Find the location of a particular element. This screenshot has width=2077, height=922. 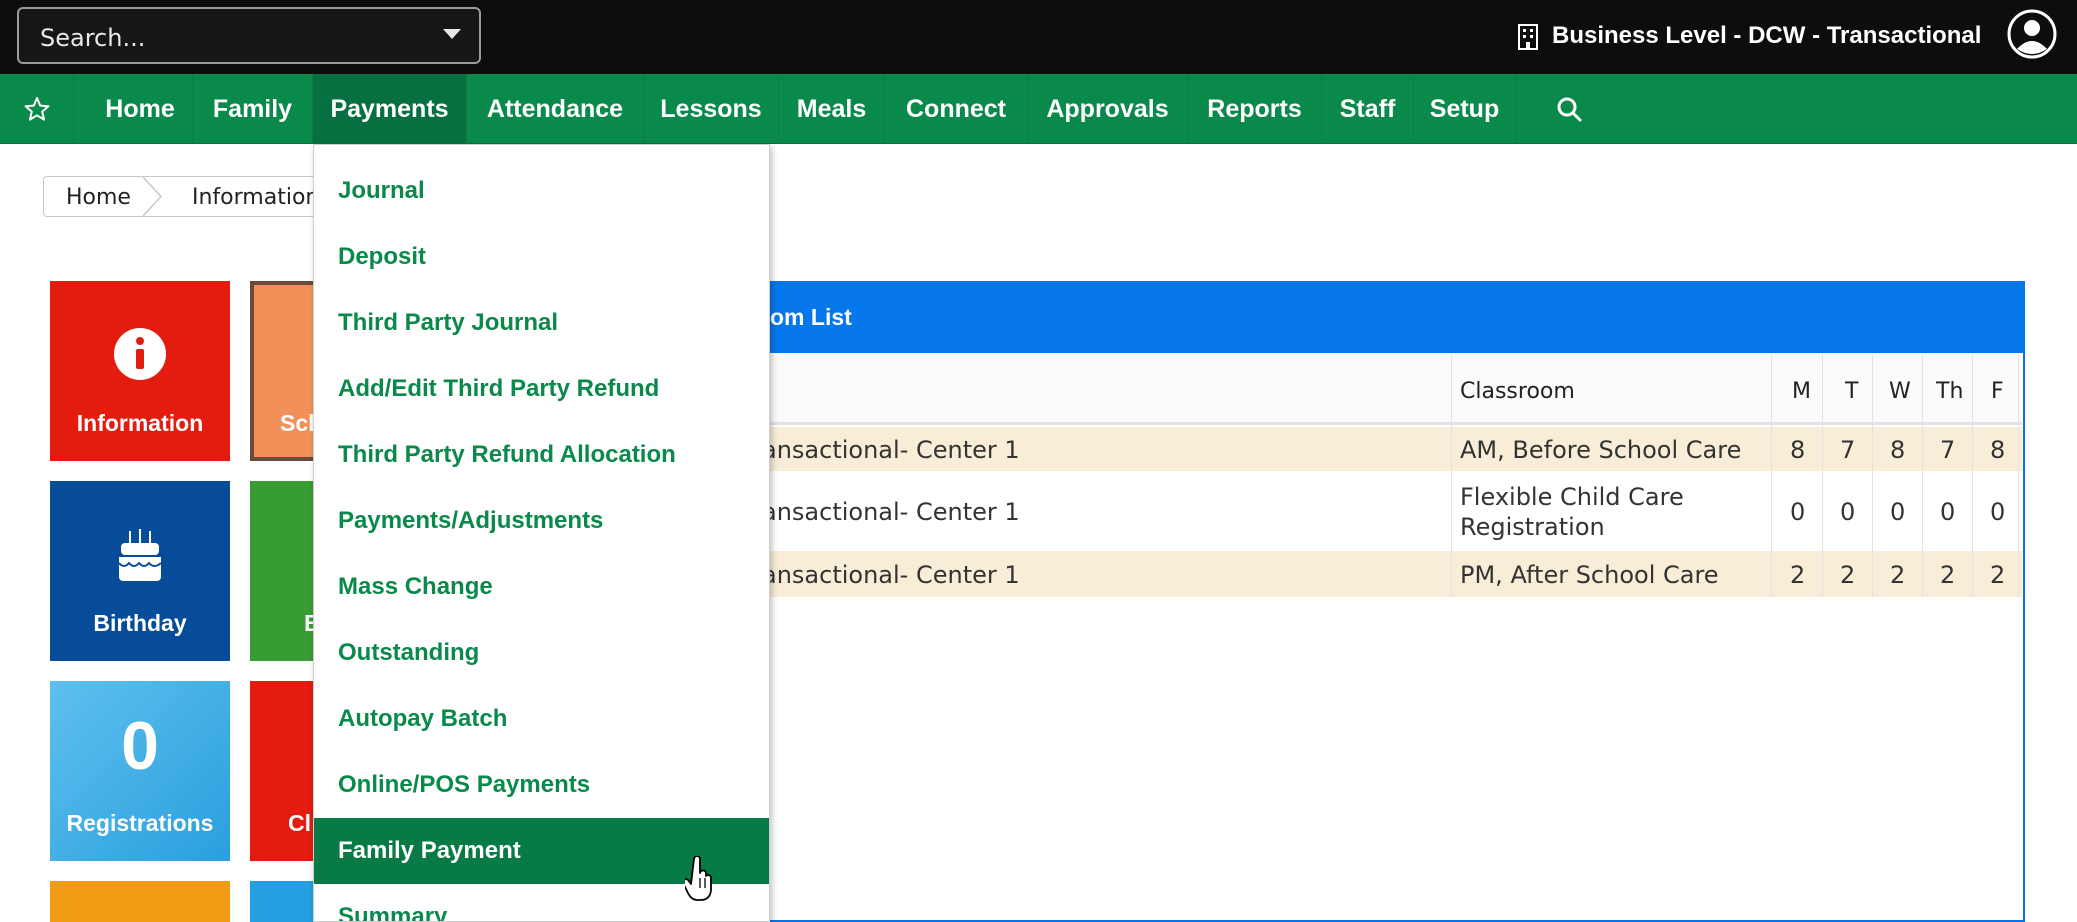

menu-item-deposit: Deposit is located at coordinates (541, 257).